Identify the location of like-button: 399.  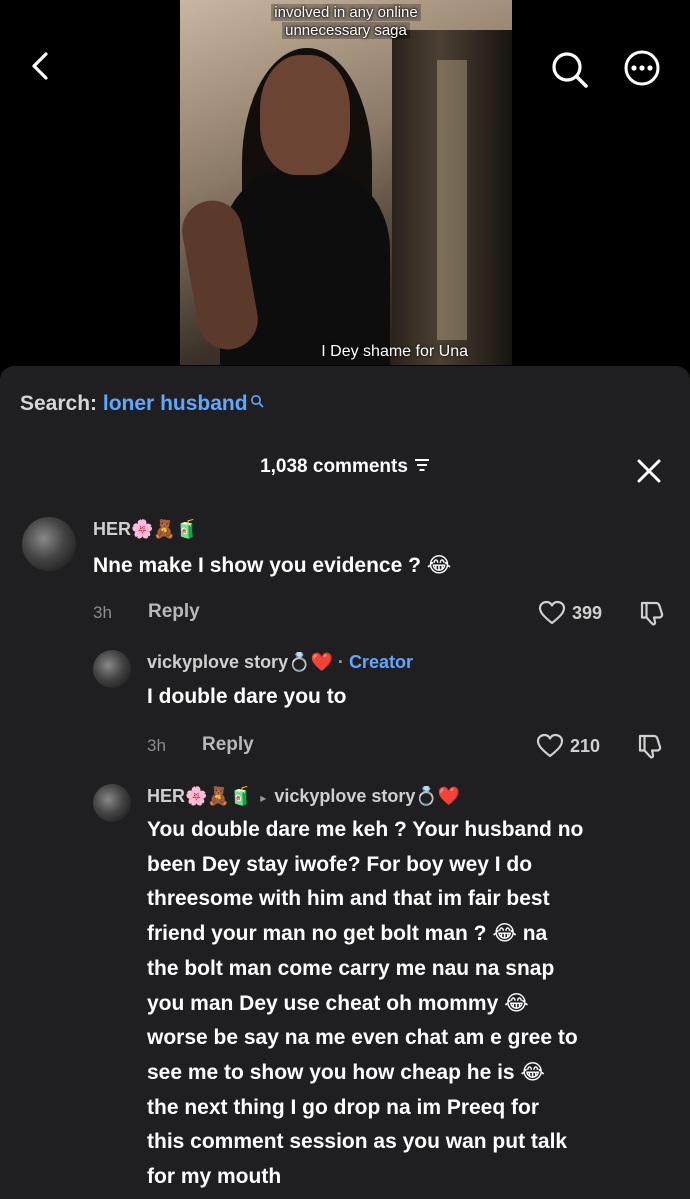
(570, 613).